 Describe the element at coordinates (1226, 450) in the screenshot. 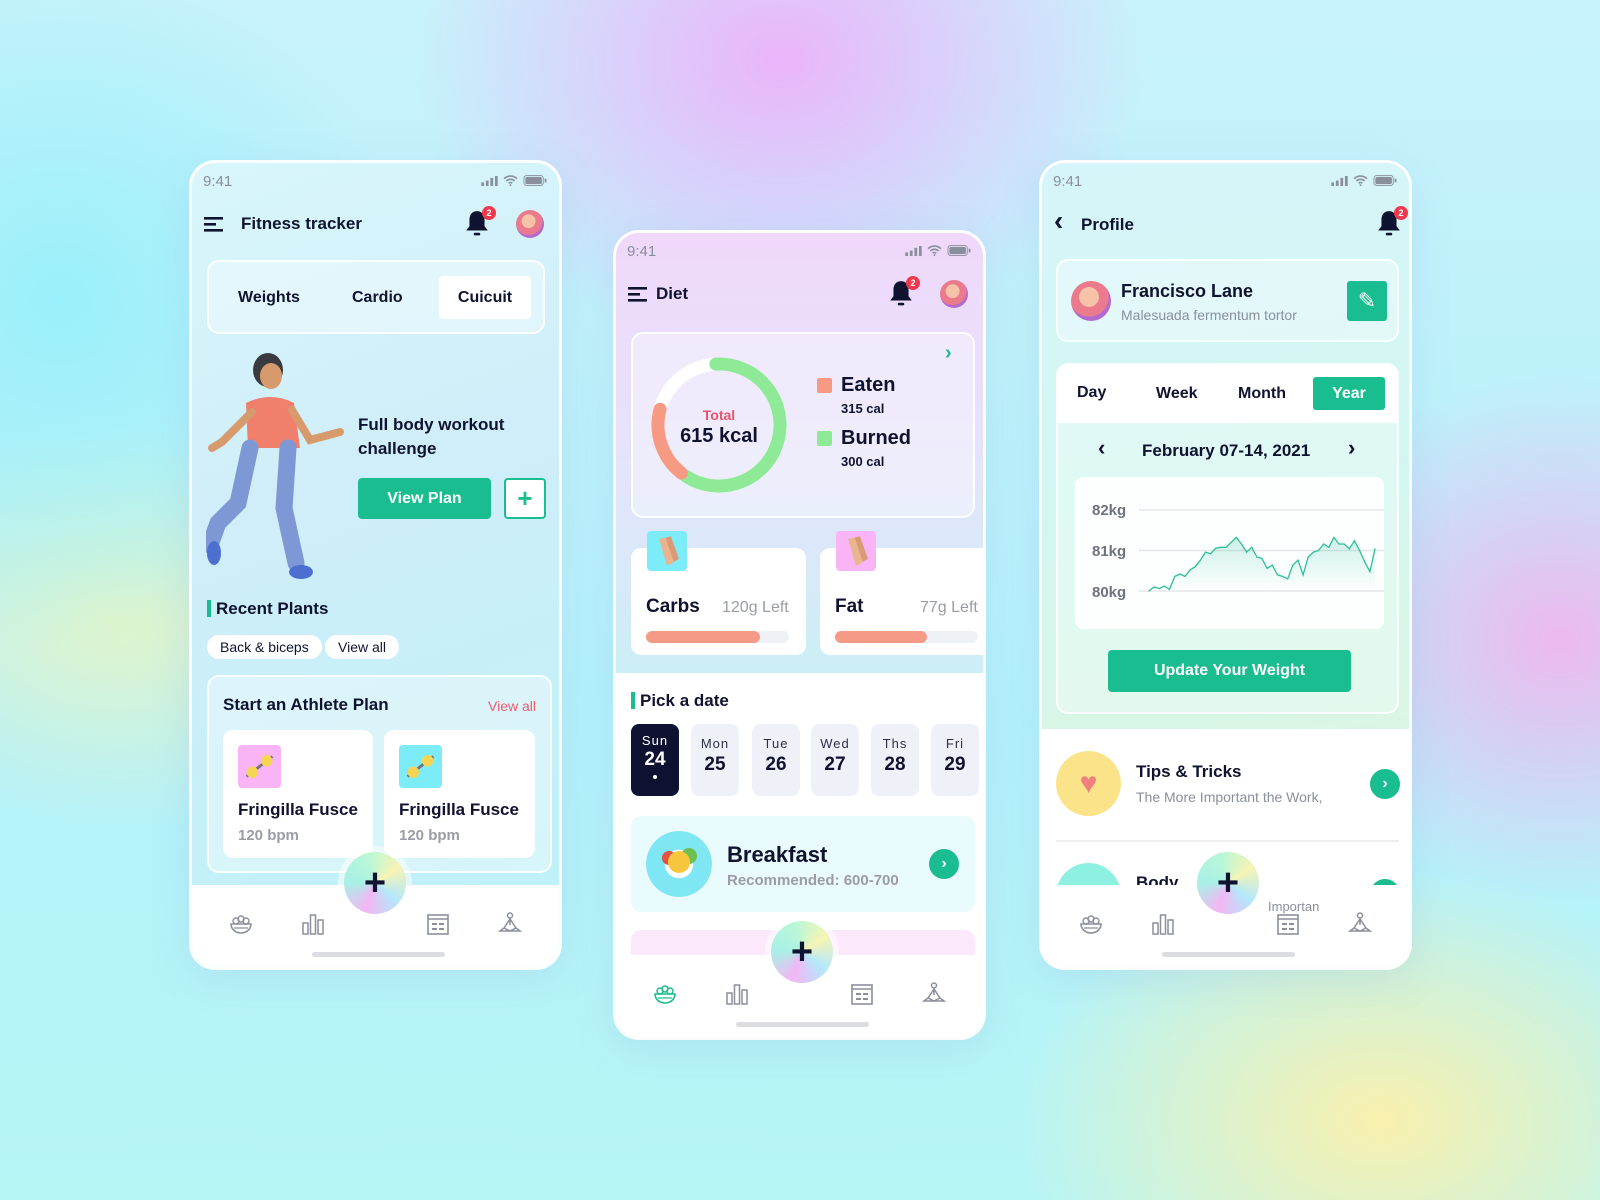

I see `date-range: February 07-14, 2021` at that location.